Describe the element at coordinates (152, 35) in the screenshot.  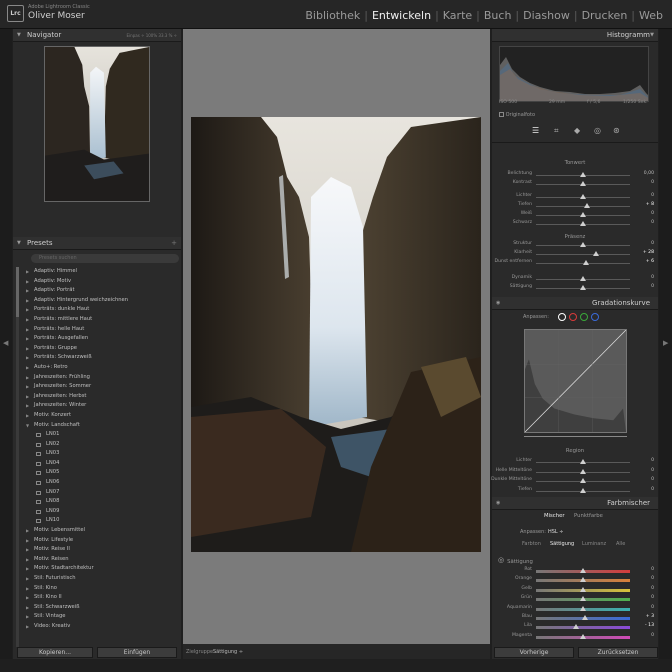
I see `navigator-zoom-options: Einpas ÷ 100% 33.3 % ÷` at that location.